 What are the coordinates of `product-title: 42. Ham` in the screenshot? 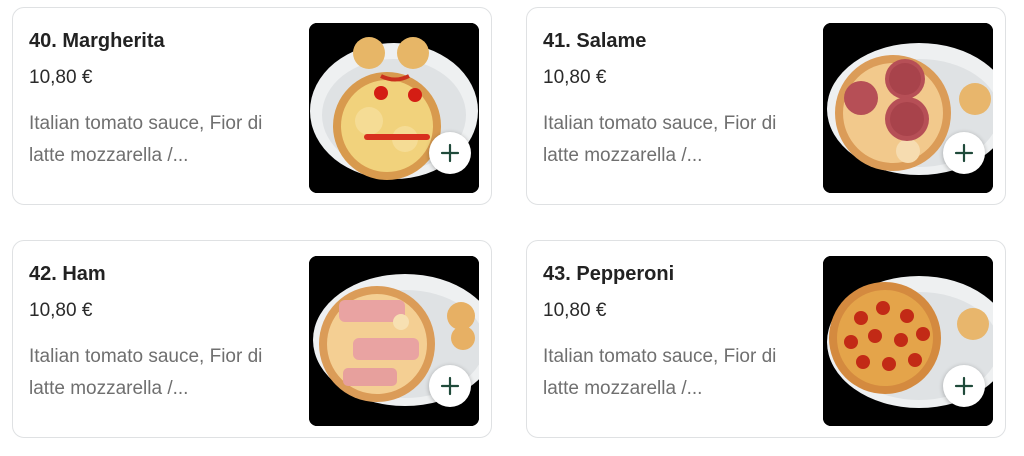 It's located at (67, 274).